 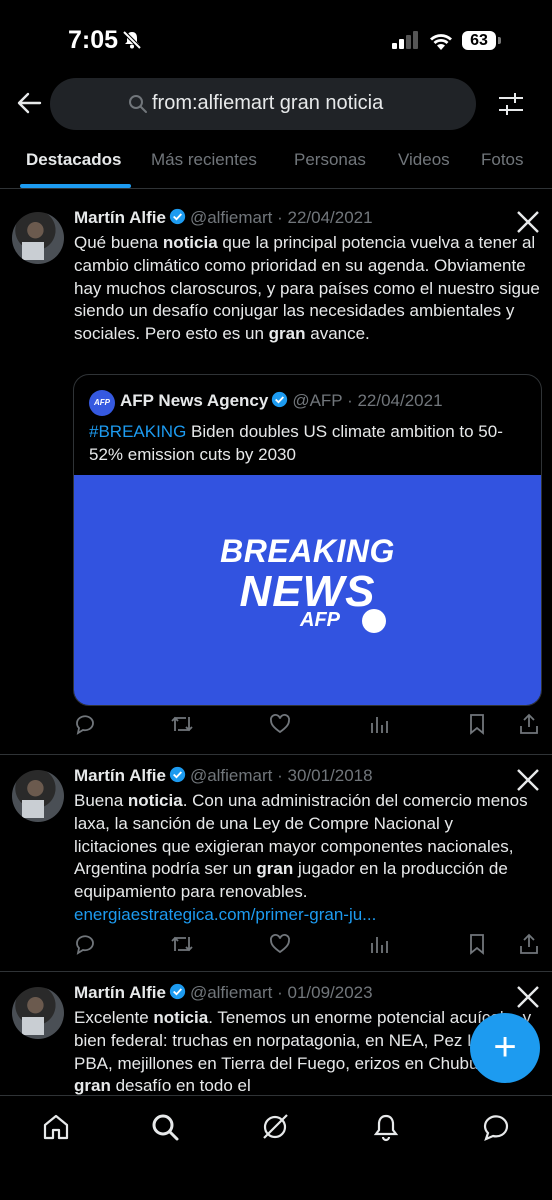 I want to click on tweet-date: · 01/09/2023, so click(x=325, y=992).